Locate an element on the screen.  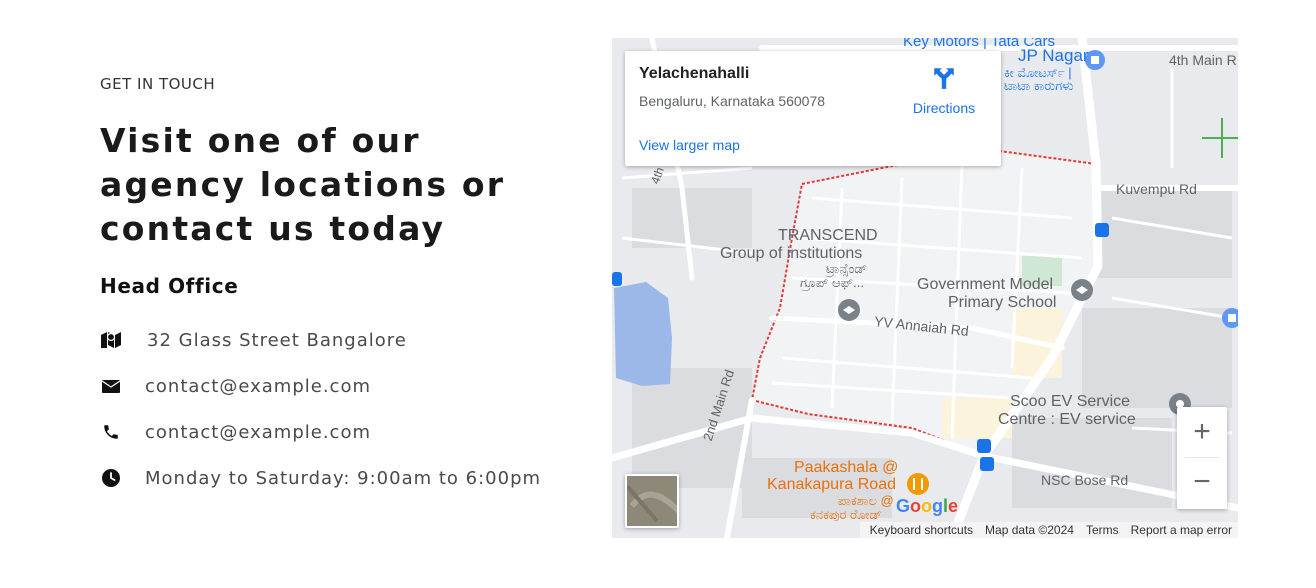
phone-text: contact@example.com is located at coordinates (258, 432).